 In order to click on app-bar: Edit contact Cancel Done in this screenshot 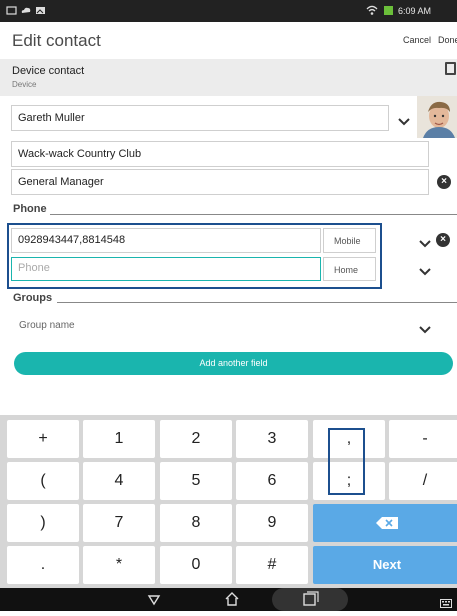, I will do `click(228, 41)`.